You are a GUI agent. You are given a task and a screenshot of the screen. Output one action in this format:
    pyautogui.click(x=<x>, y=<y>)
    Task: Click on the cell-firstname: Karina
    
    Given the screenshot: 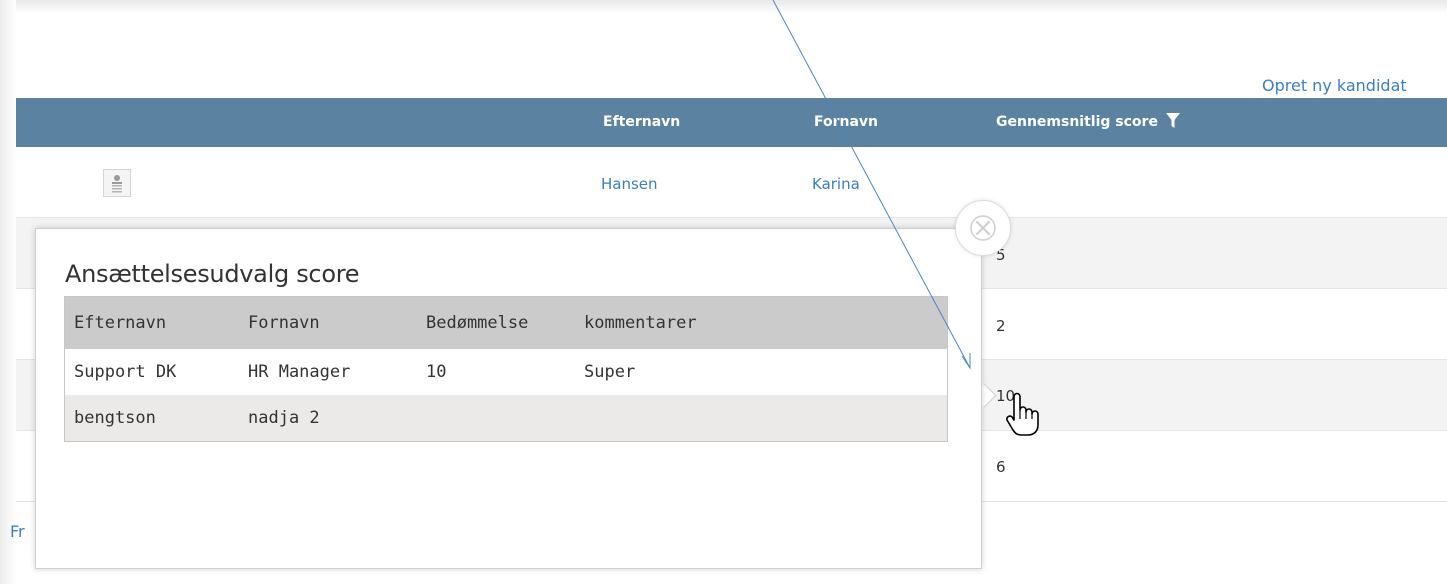 What is the action you would take?
    pyautogui.click(x=836, y=184)
    